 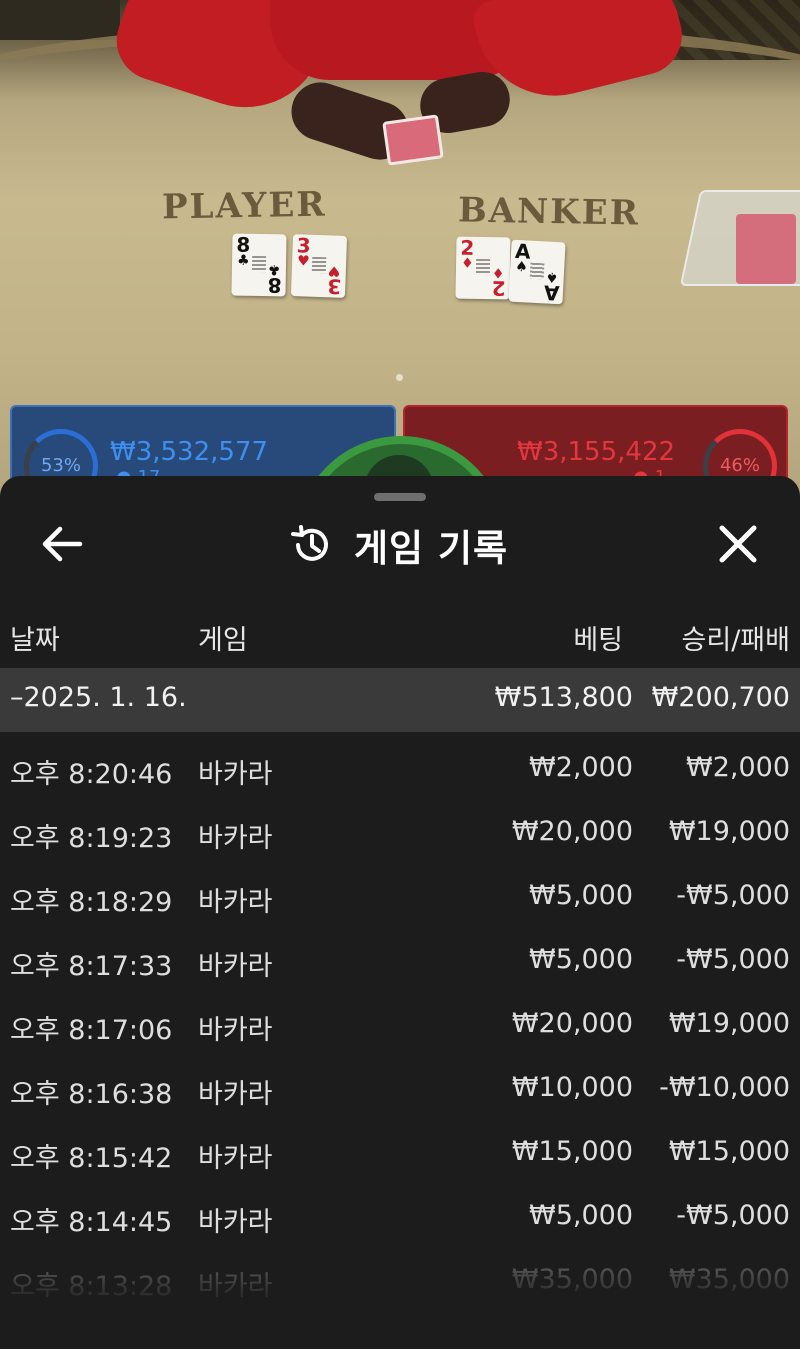 I want to click on row-result: ₩35,000, so click(x=729, y=1279).